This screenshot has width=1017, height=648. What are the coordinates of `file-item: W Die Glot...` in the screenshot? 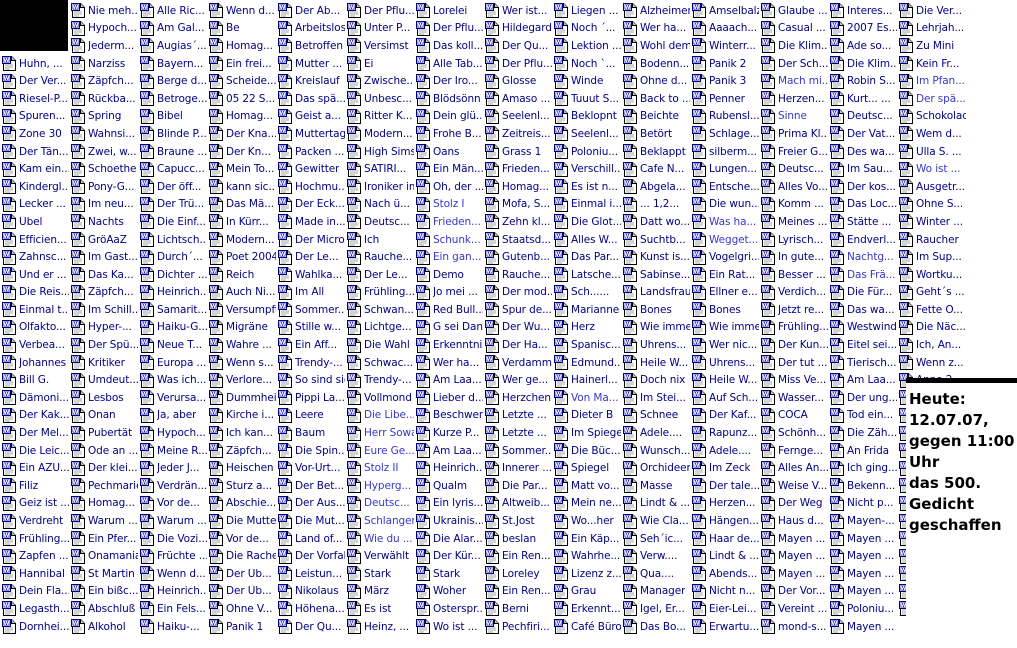 It's located at (588, 222).